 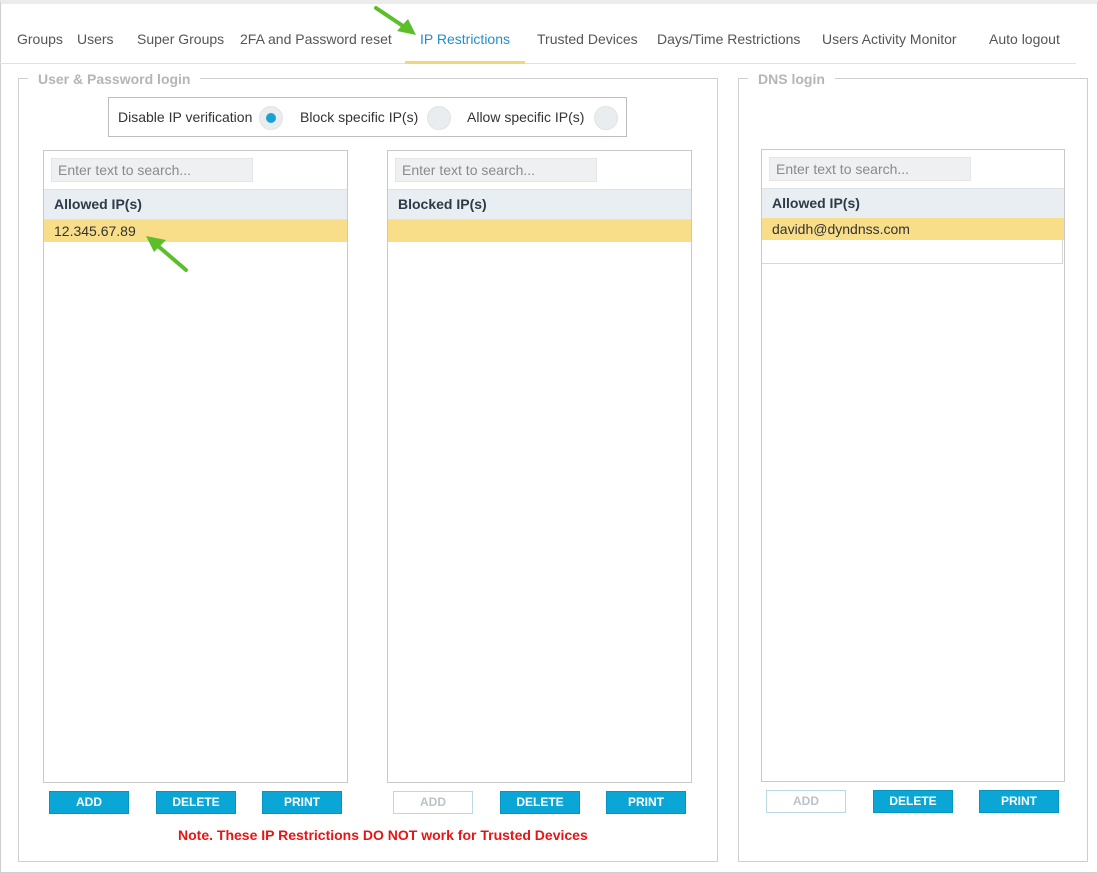 What do you see at coordinates (195, 231) in the screenshot?
I see `allowed-ip-row: 12.345.67.89` at bounding box center [195, 231].